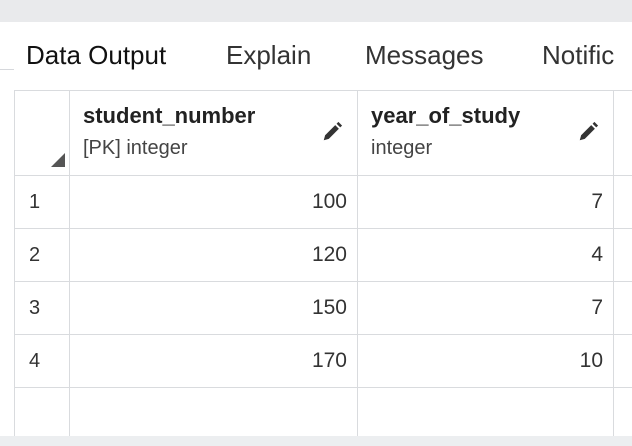  Describe the element at coordinates (42, 255) in the screenshot. I see `row-number: 2` at that location.